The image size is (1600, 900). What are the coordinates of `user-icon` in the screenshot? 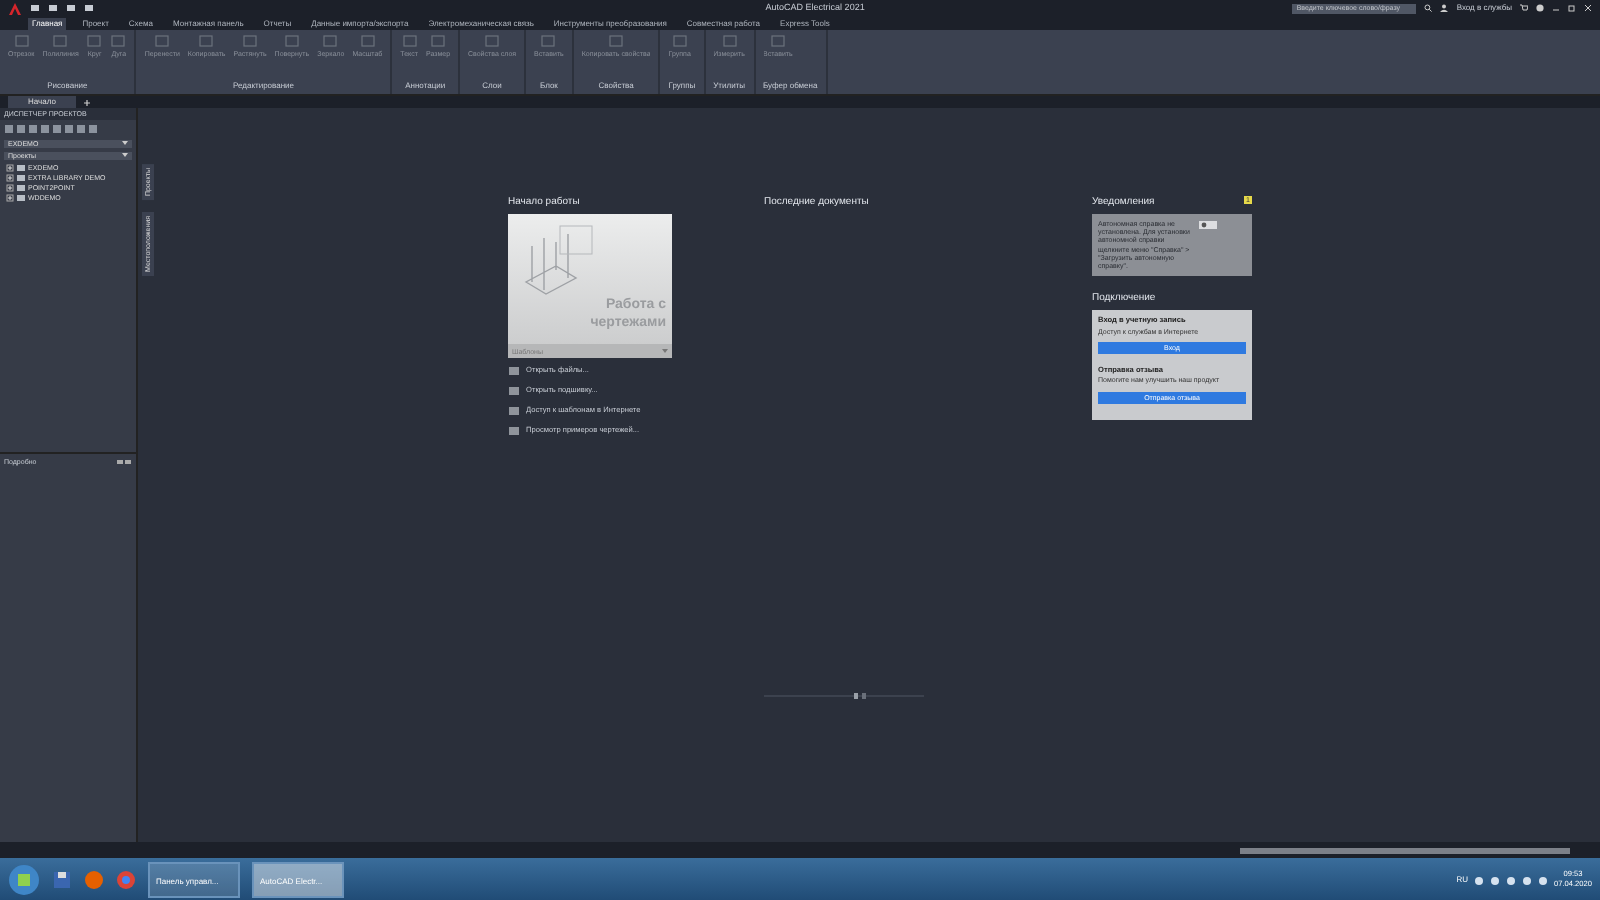 It's located at (1444, 8).